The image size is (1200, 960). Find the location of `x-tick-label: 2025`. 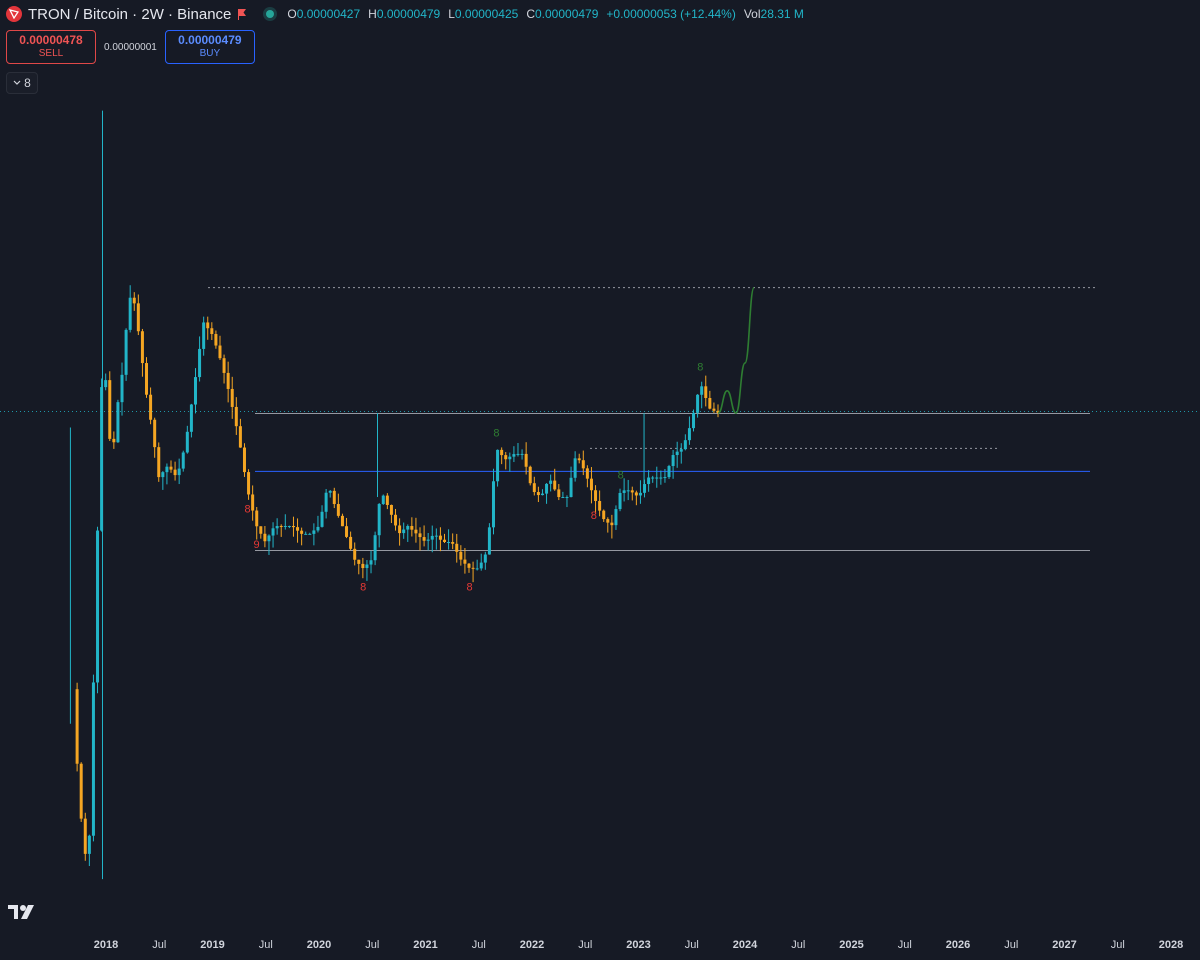

x-tick-label: 2025 is located at coordinates (851, 945).